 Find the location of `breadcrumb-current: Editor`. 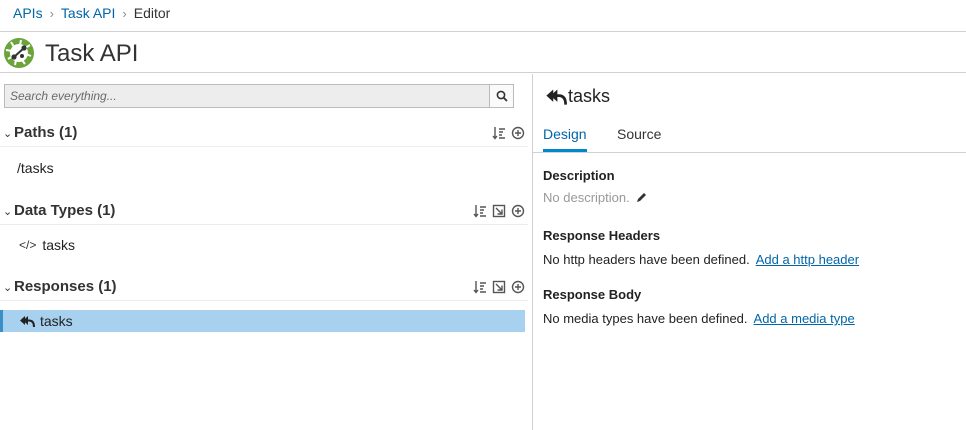

breadcrumb-current: Editor is located at coordinates (152, 13).